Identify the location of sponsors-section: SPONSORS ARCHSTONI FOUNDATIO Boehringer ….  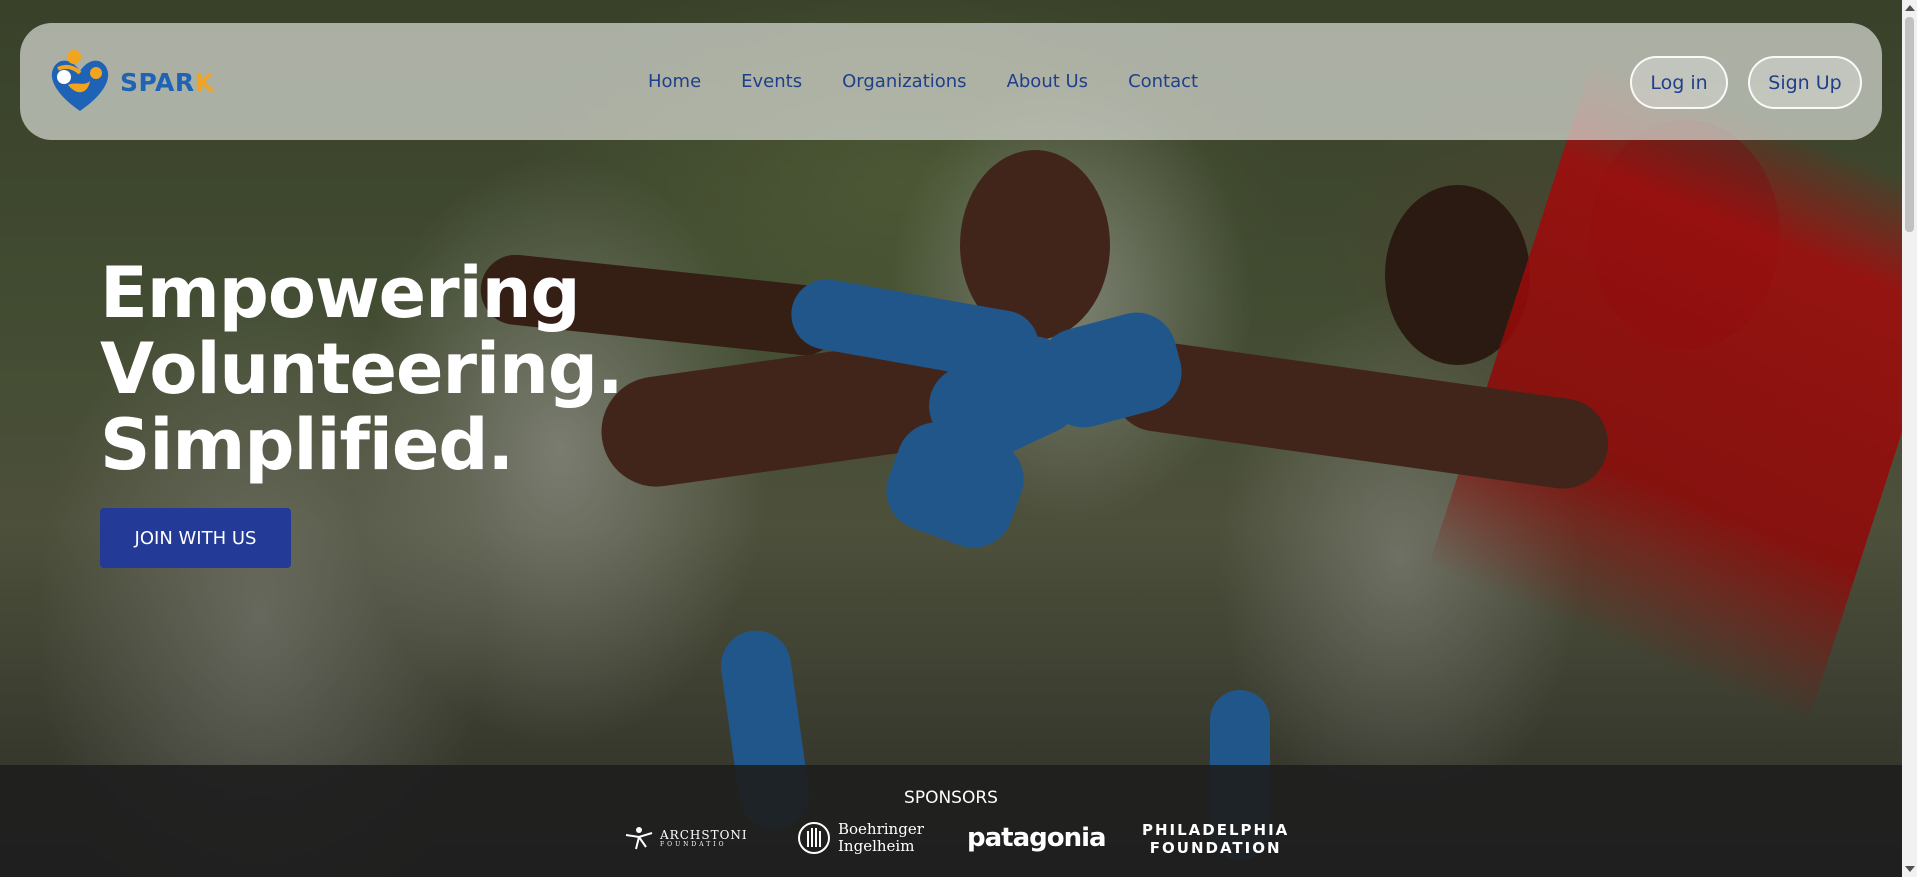
(951, 821).